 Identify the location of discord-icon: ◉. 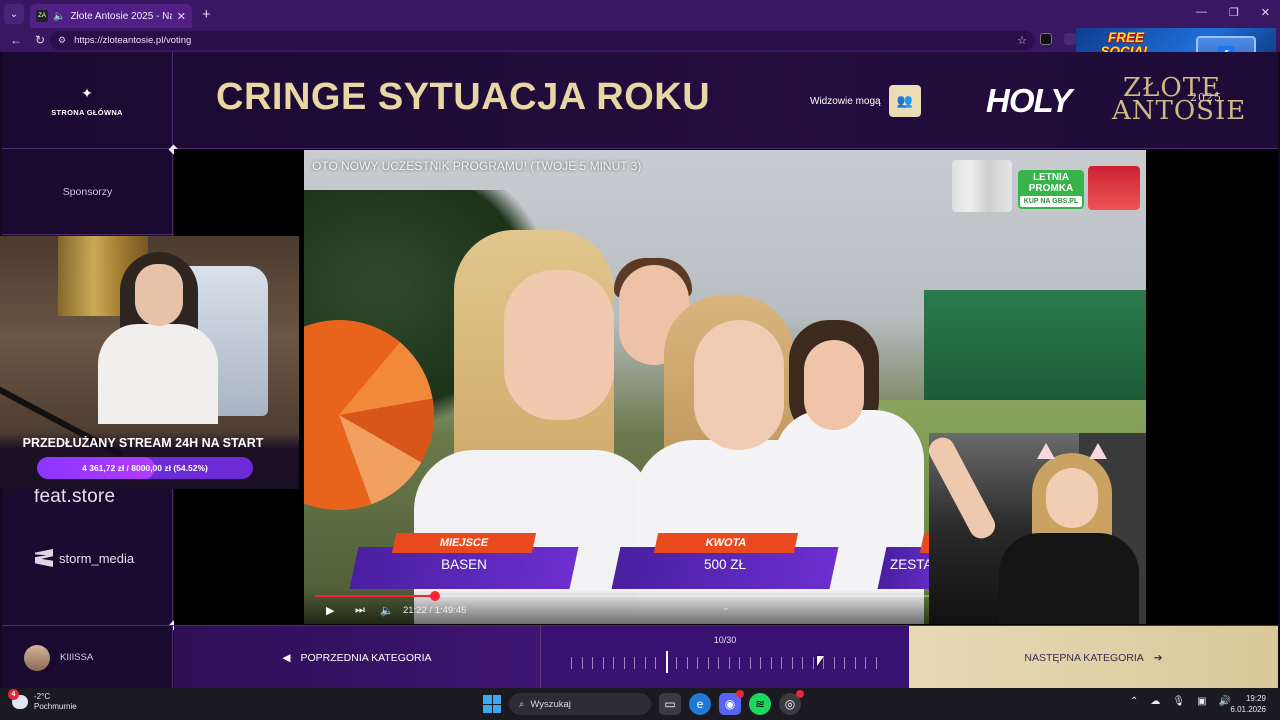
(731, 702).